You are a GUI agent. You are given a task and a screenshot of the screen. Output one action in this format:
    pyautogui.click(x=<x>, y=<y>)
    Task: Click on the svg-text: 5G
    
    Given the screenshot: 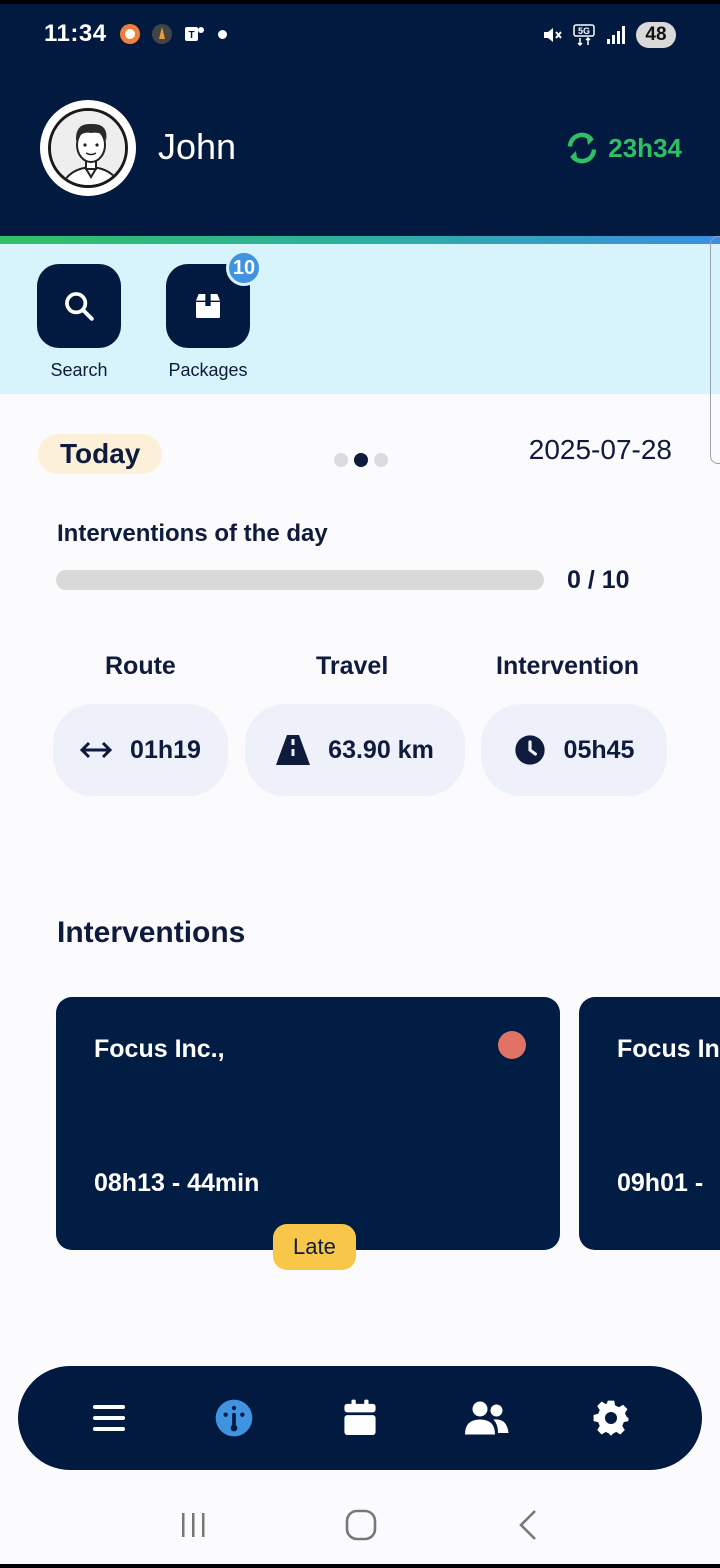 What is the action you would take?
    pyautogui.click(x=584, y=31)
    